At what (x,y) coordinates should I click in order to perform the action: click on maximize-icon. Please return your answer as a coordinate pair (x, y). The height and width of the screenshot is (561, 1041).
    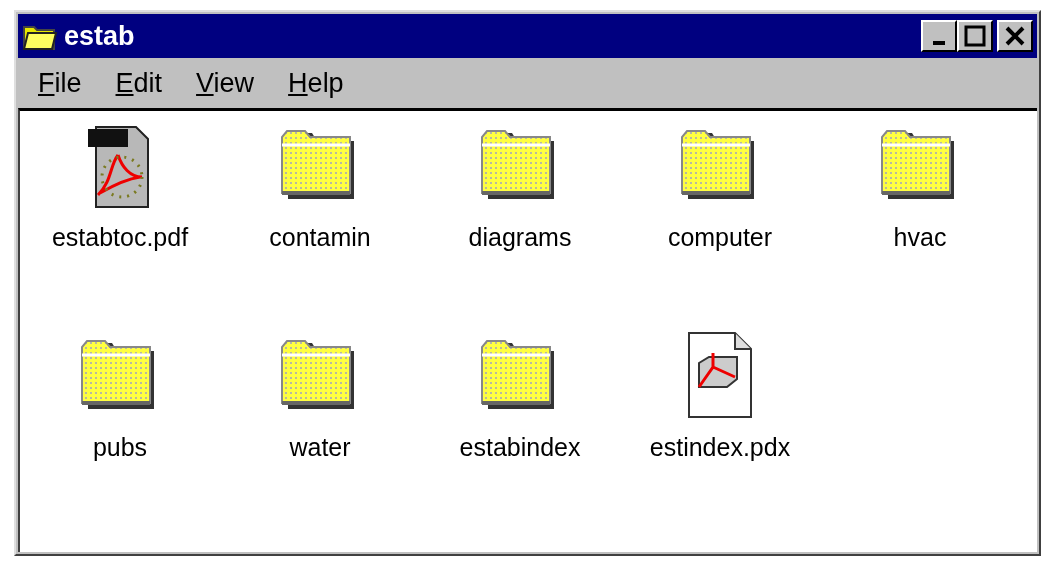
    Looking at the image, I should click on (975, 36).